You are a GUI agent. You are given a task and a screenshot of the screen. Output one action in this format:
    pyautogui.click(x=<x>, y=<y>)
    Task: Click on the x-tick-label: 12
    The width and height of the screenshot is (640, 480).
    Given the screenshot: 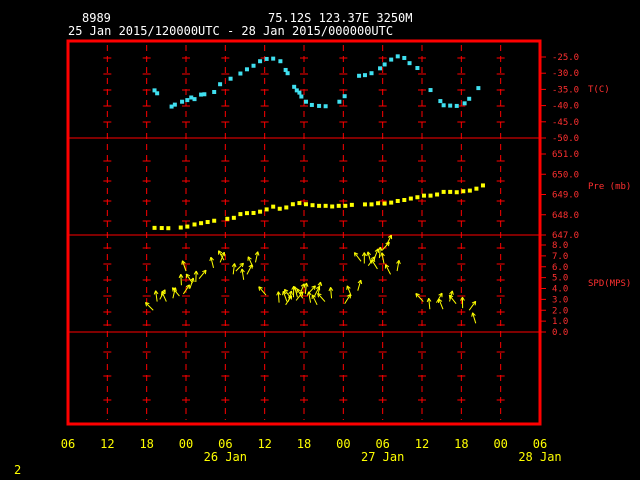 What is the action you would take?
    pyautogui.click(x=107, y=444)
    